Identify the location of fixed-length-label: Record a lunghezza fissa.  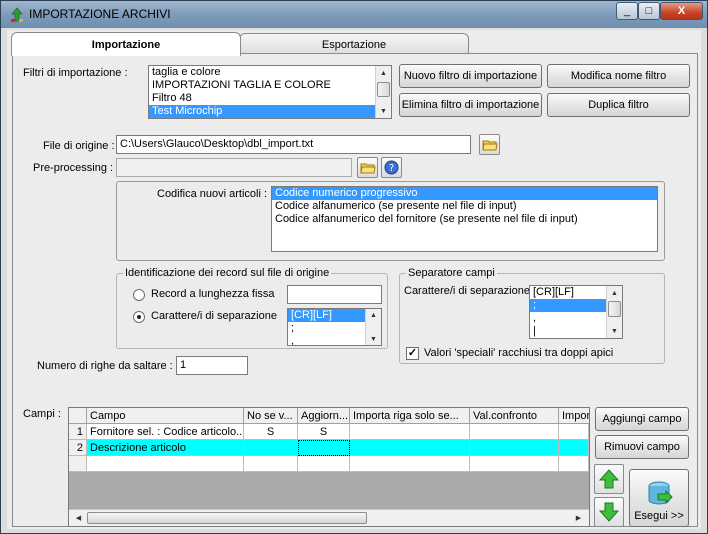
(213, 294).